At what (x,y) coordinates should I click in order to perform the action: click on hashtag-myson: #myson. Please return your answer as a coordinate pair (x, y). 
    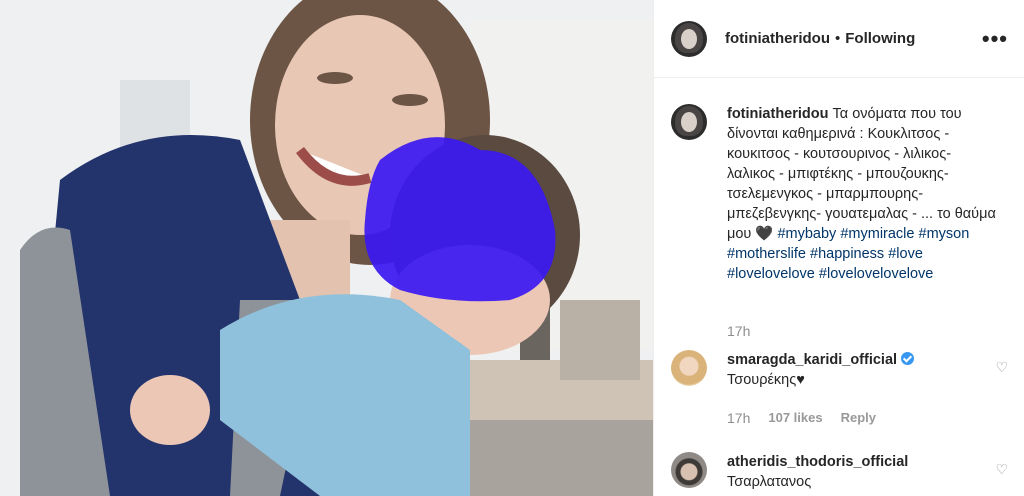
    Looking at the image, I should click on (944, 234).